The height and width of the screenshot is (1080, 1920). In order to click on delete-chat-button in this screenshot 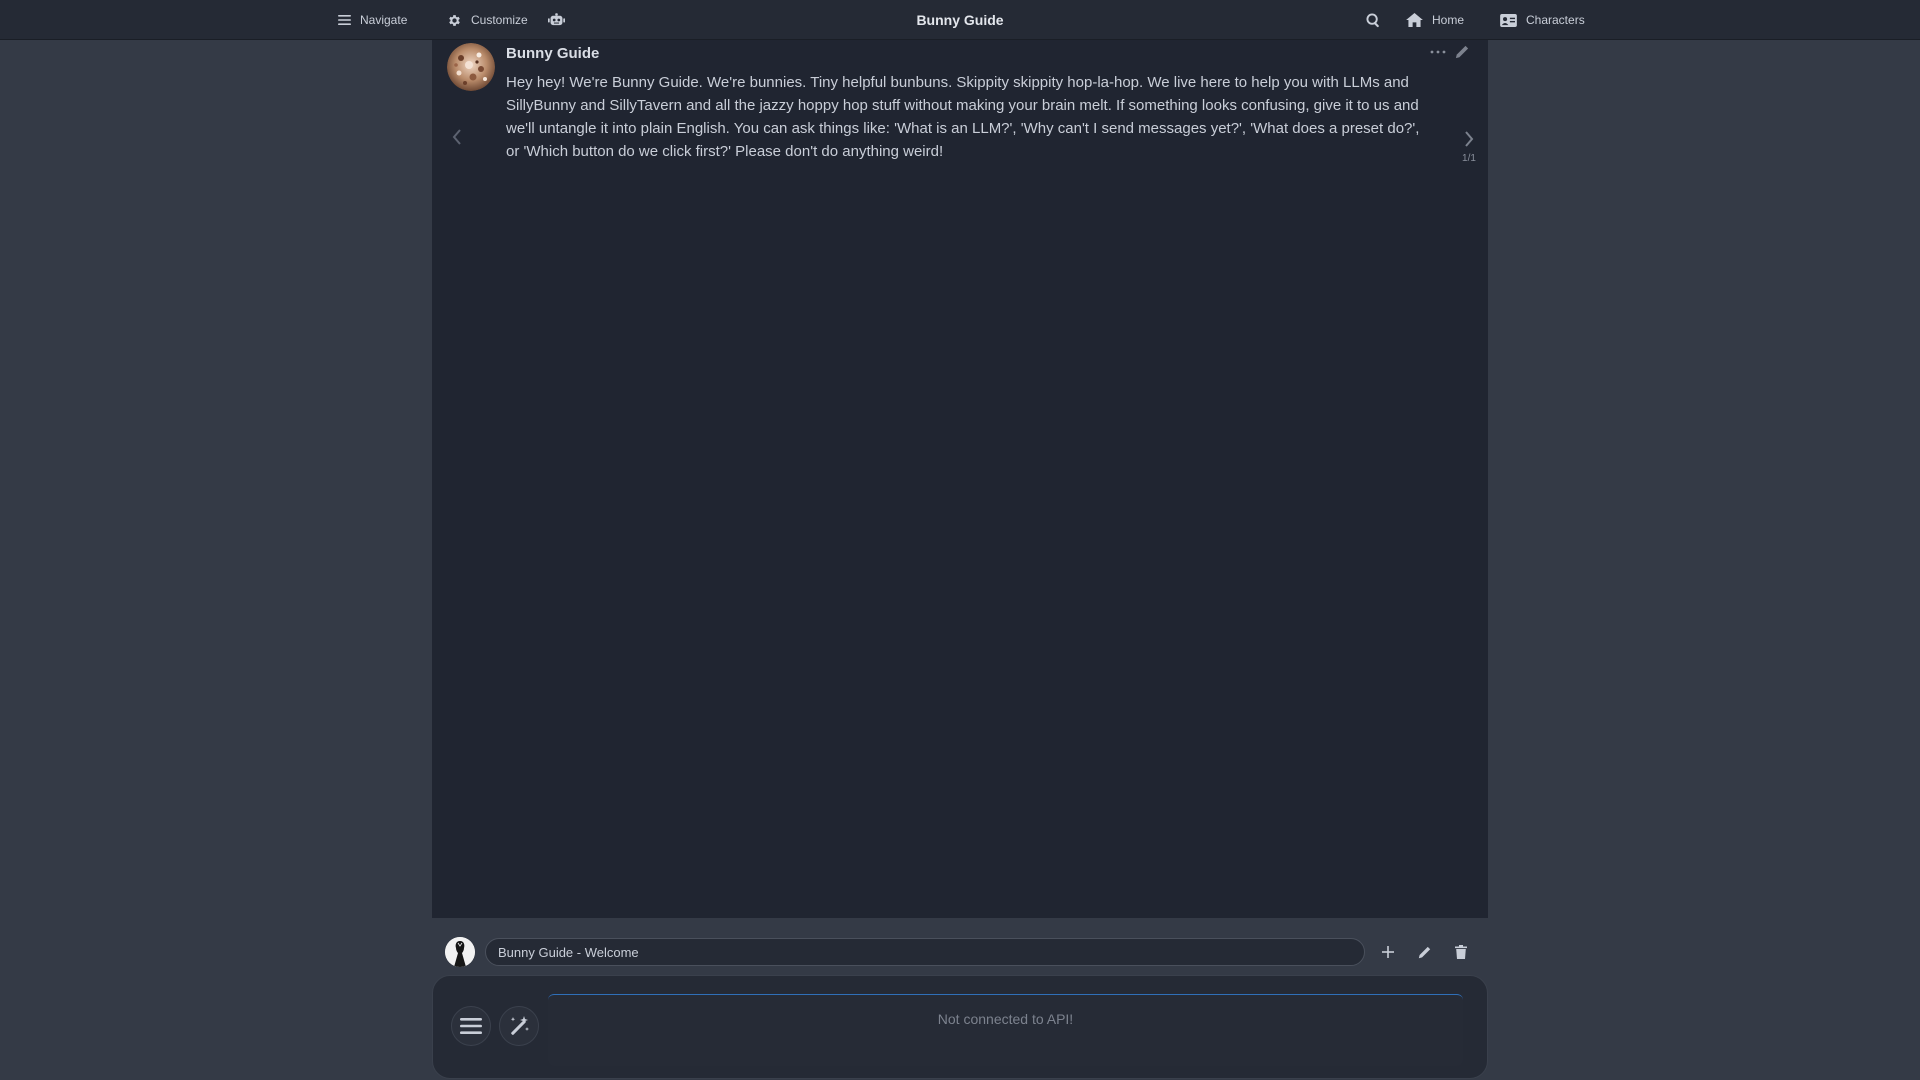, I will do `click(1461, 952)`.